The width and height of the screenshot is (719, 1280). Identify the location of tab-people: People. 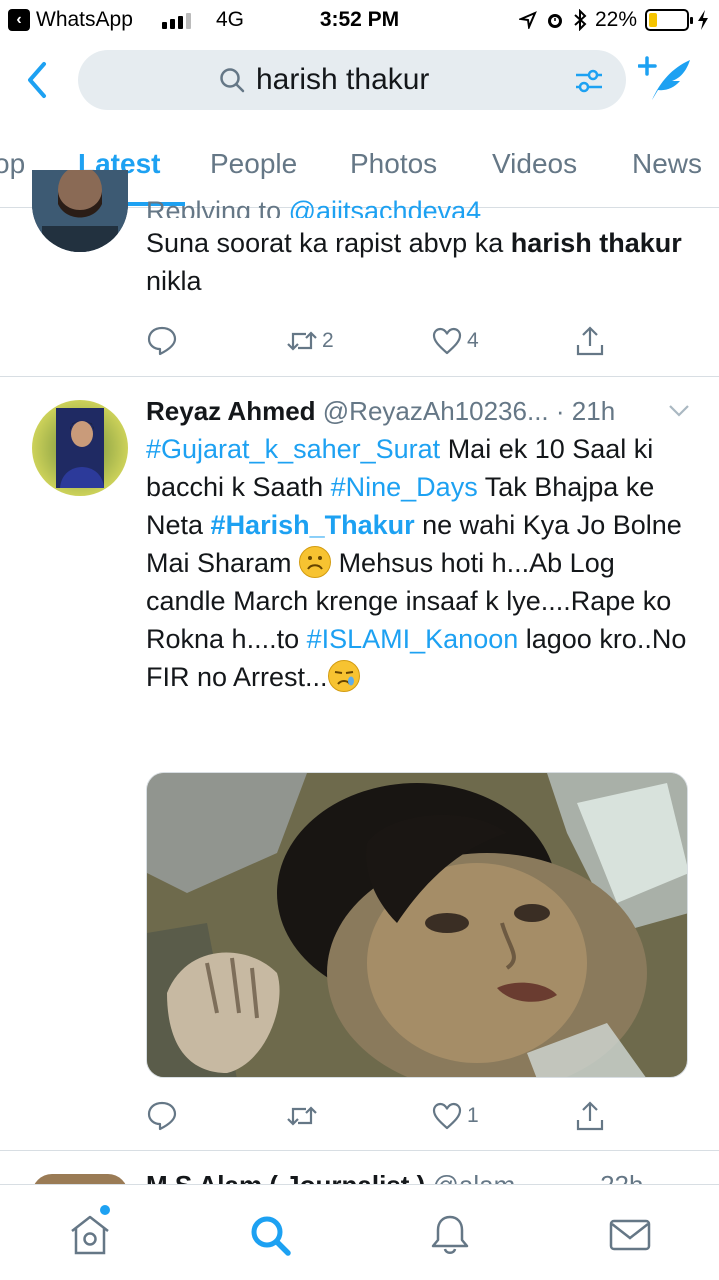
(253, 164).